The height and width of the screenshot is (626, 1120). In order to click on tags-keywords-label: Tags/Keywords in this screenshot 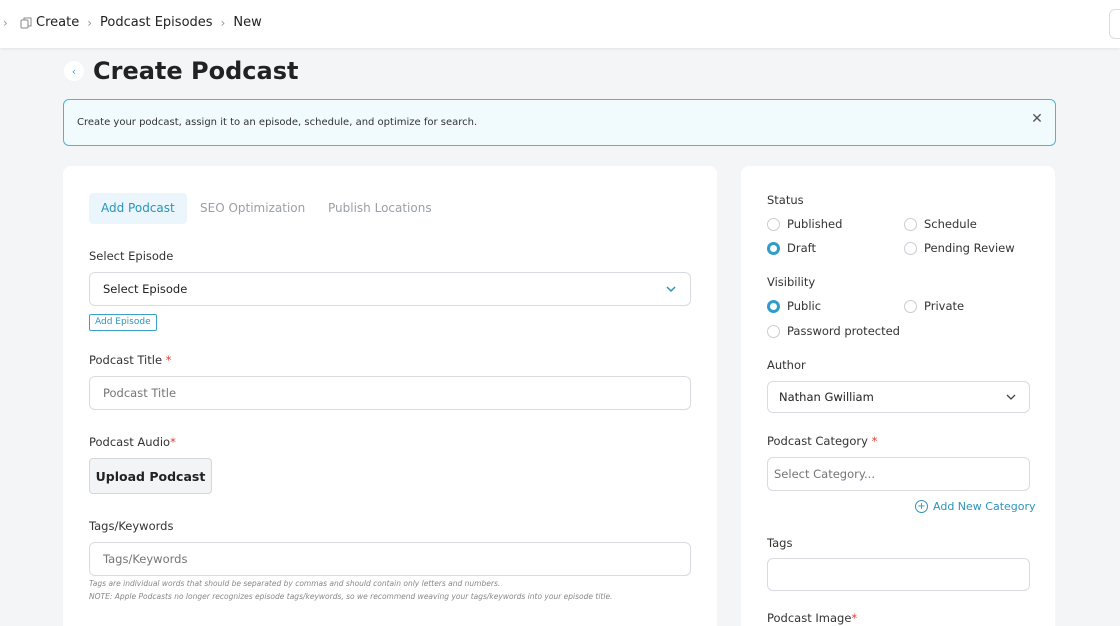, I will do `click(131, 526)`.